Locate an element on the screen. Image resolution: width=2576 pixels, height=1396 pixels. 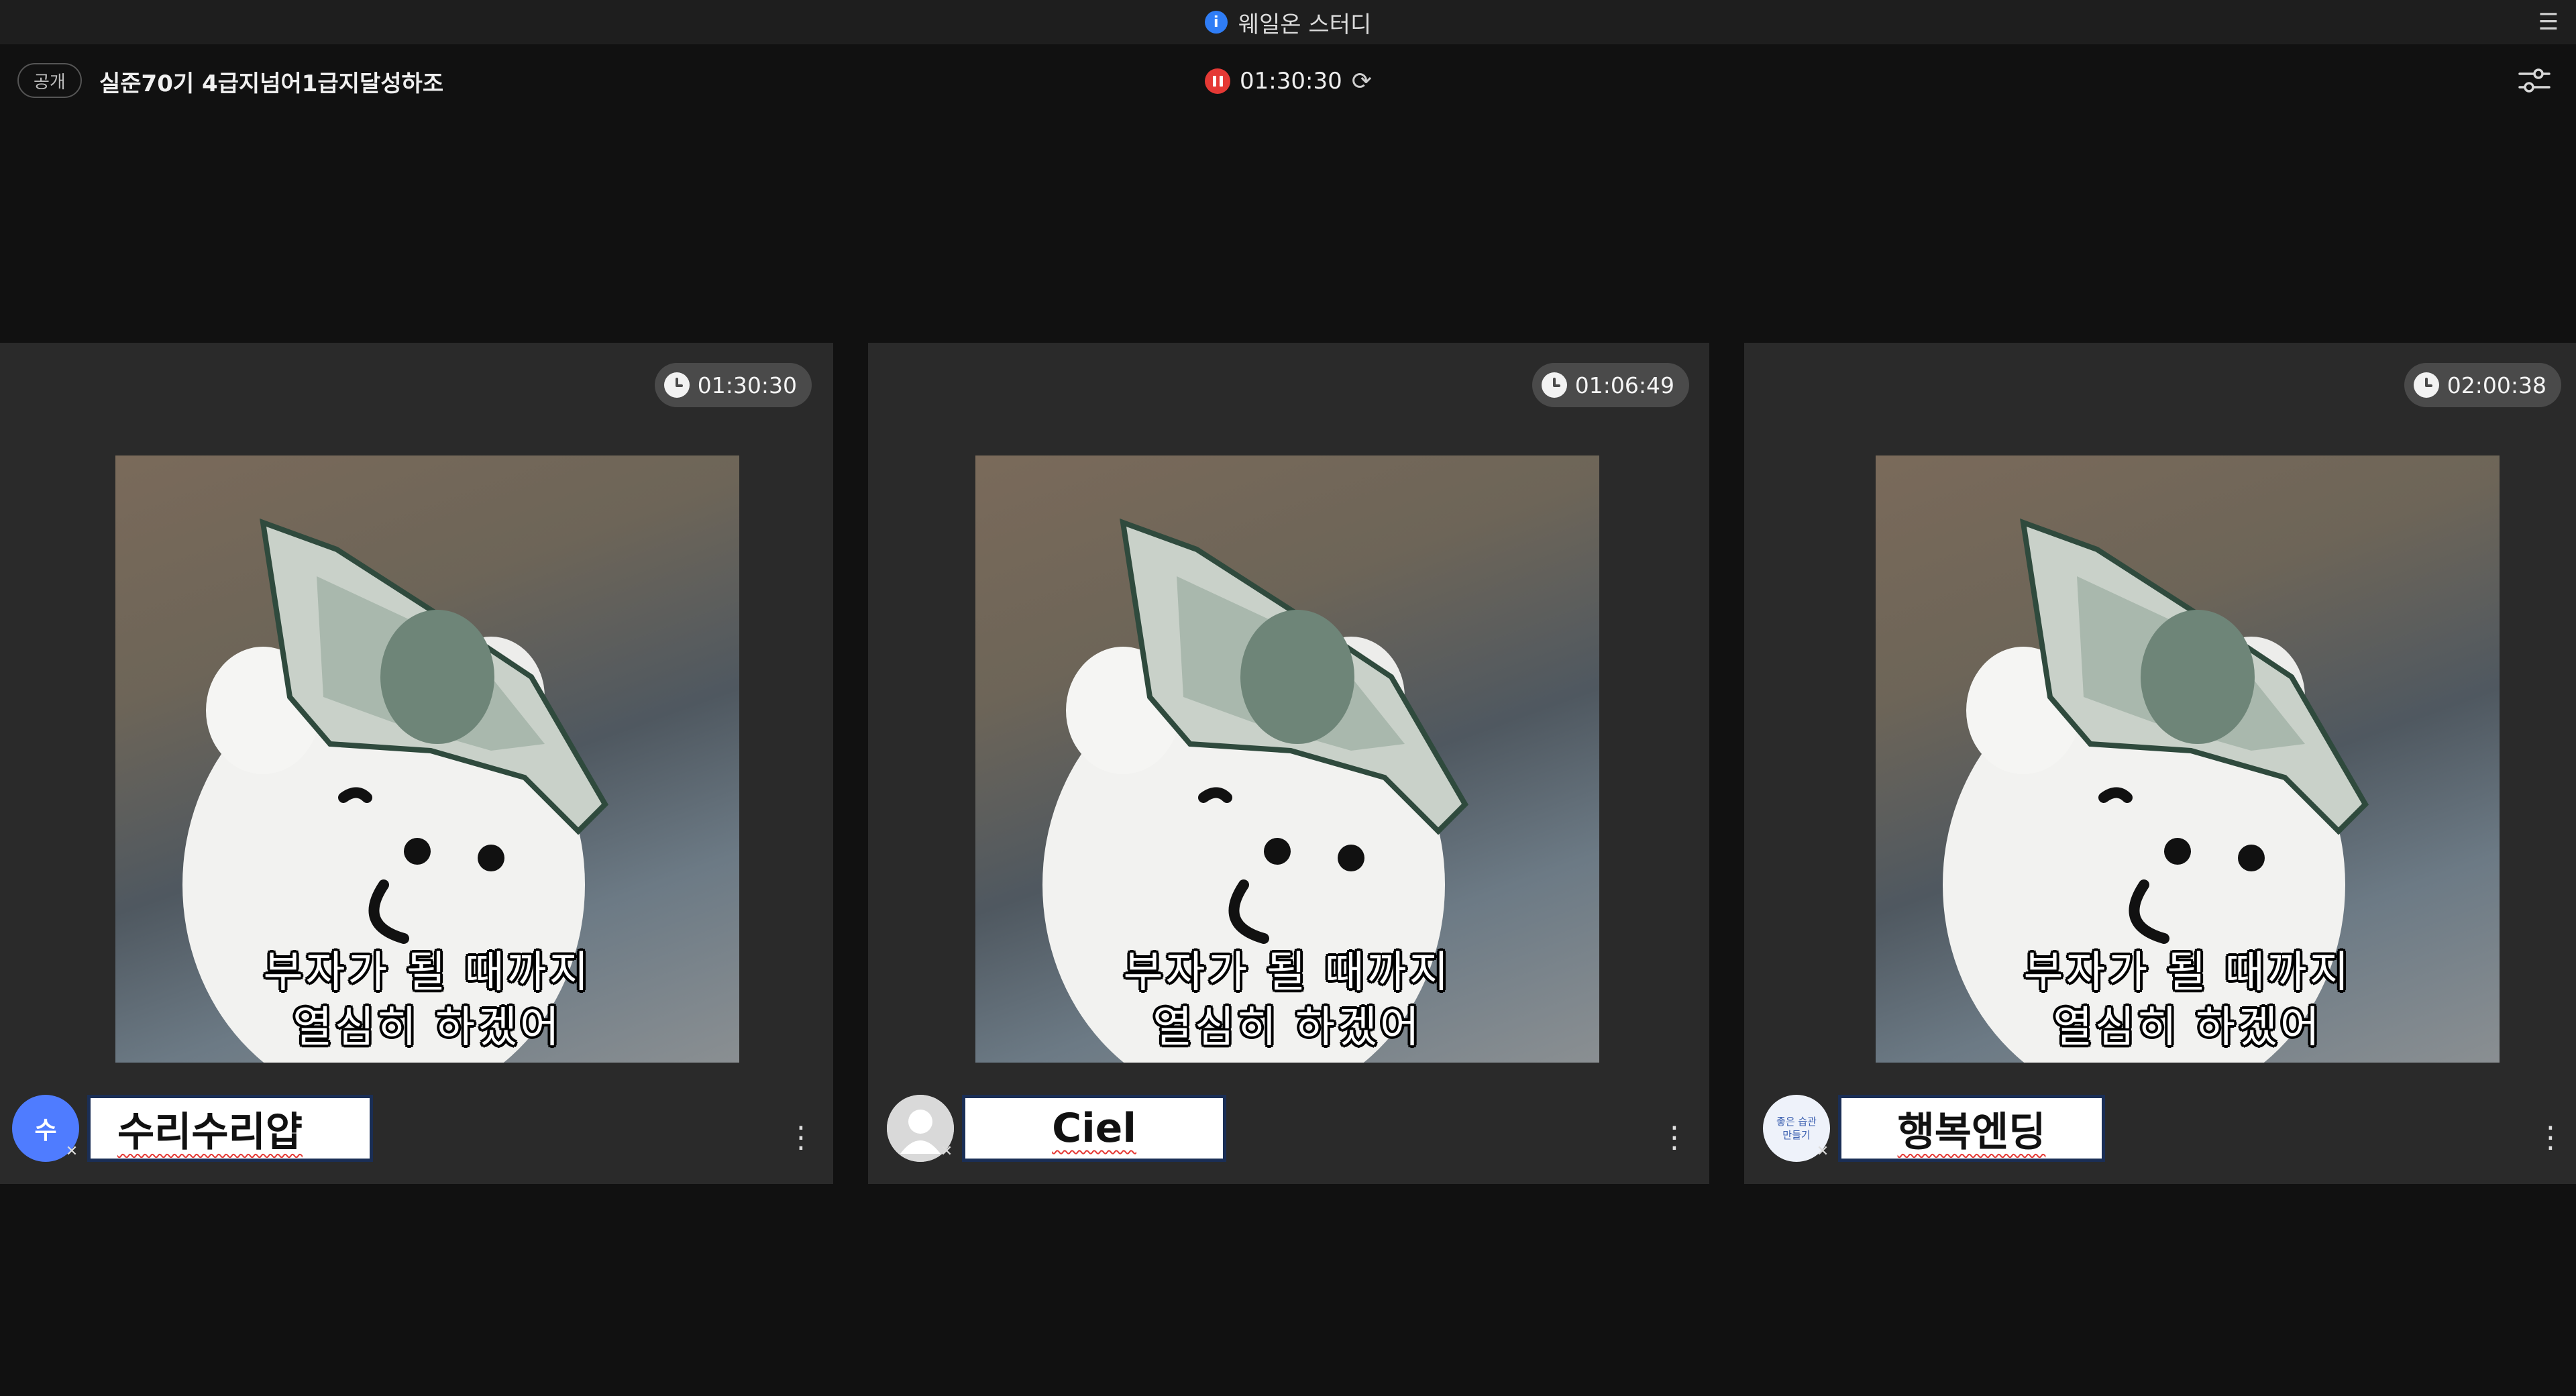
participant-timer: 01:30:30 is located at coordinates (733, 385).